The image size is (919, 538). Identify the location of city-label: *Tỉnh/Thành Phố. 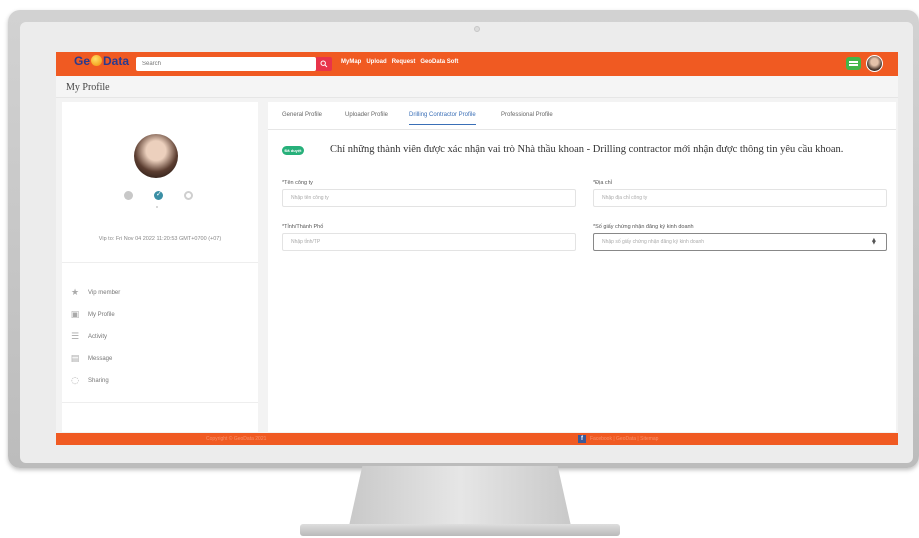
(303, 227).